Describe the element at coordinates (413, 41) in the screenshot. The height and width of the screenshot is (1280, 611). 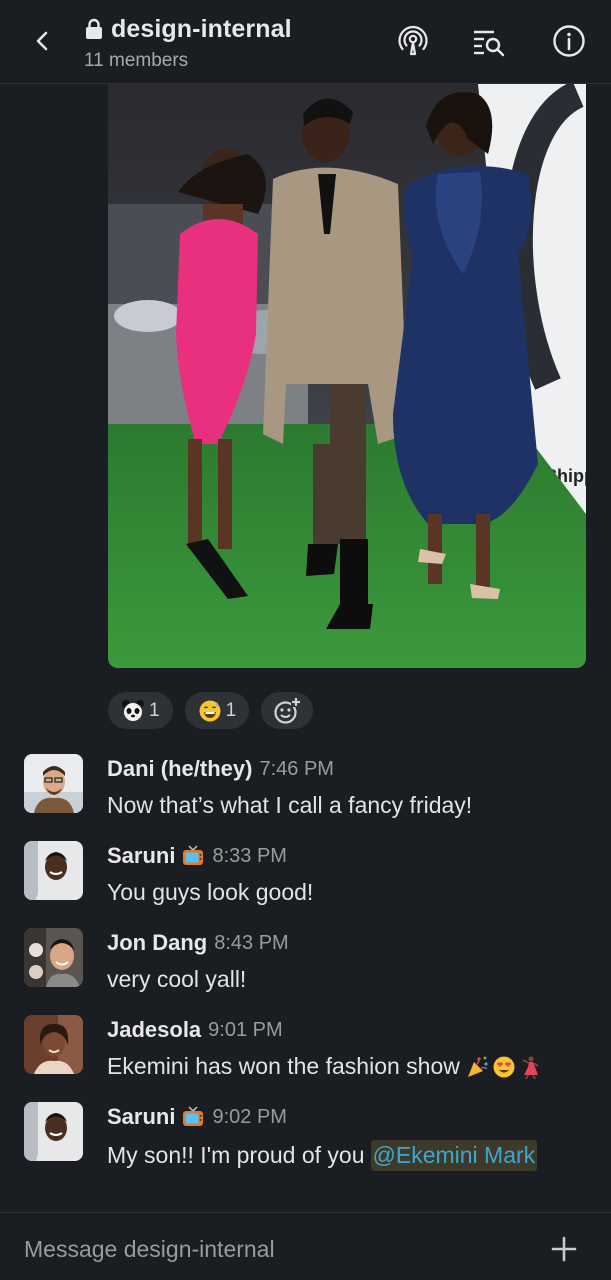
I see `podcast-icon` at that location.